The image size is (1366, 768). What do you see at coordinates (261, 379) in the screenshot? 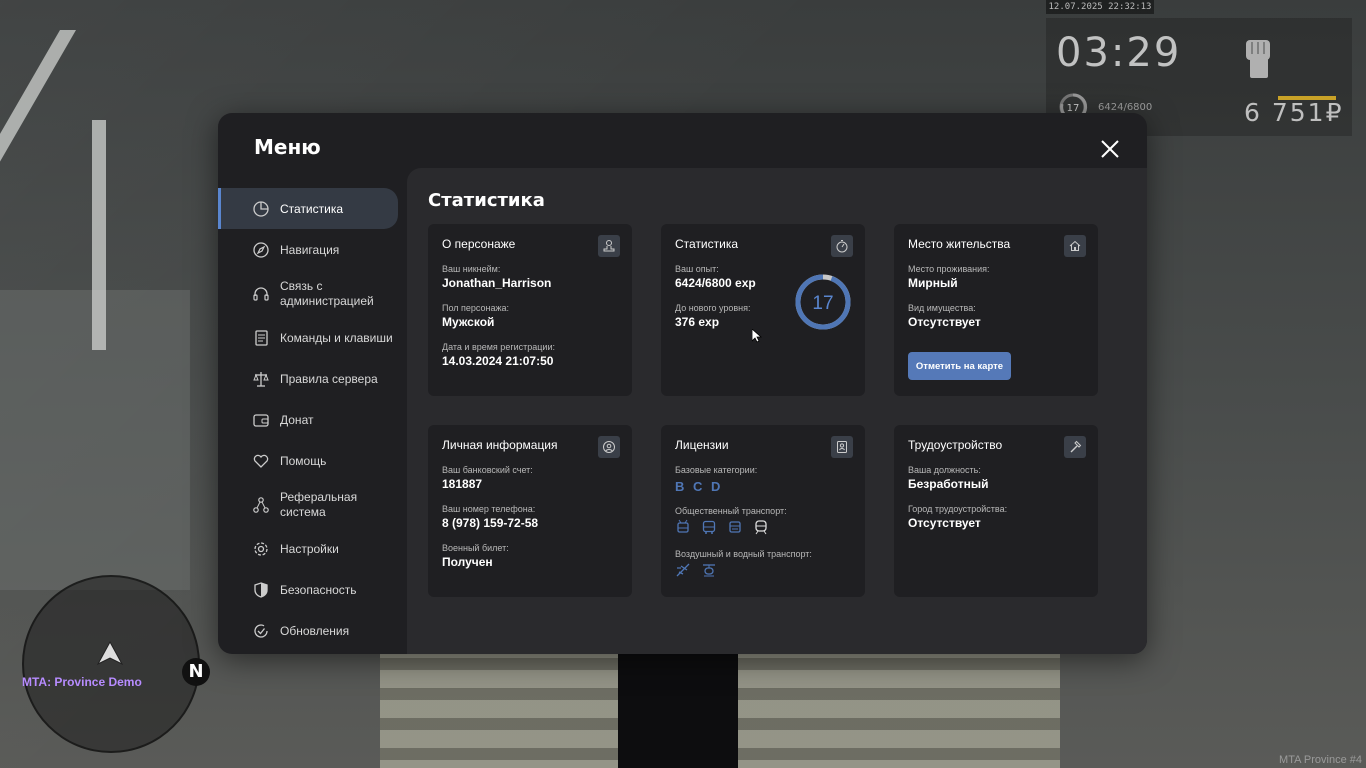
I see `scales-icon` at bounding box center [261, 379].